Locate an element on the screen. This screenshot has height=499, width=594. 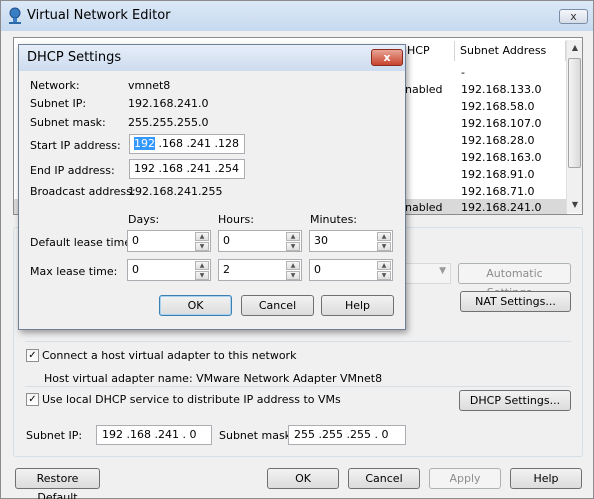
connect-host-adapter-checkbox: ✓ is located at coordinates (32, 355).